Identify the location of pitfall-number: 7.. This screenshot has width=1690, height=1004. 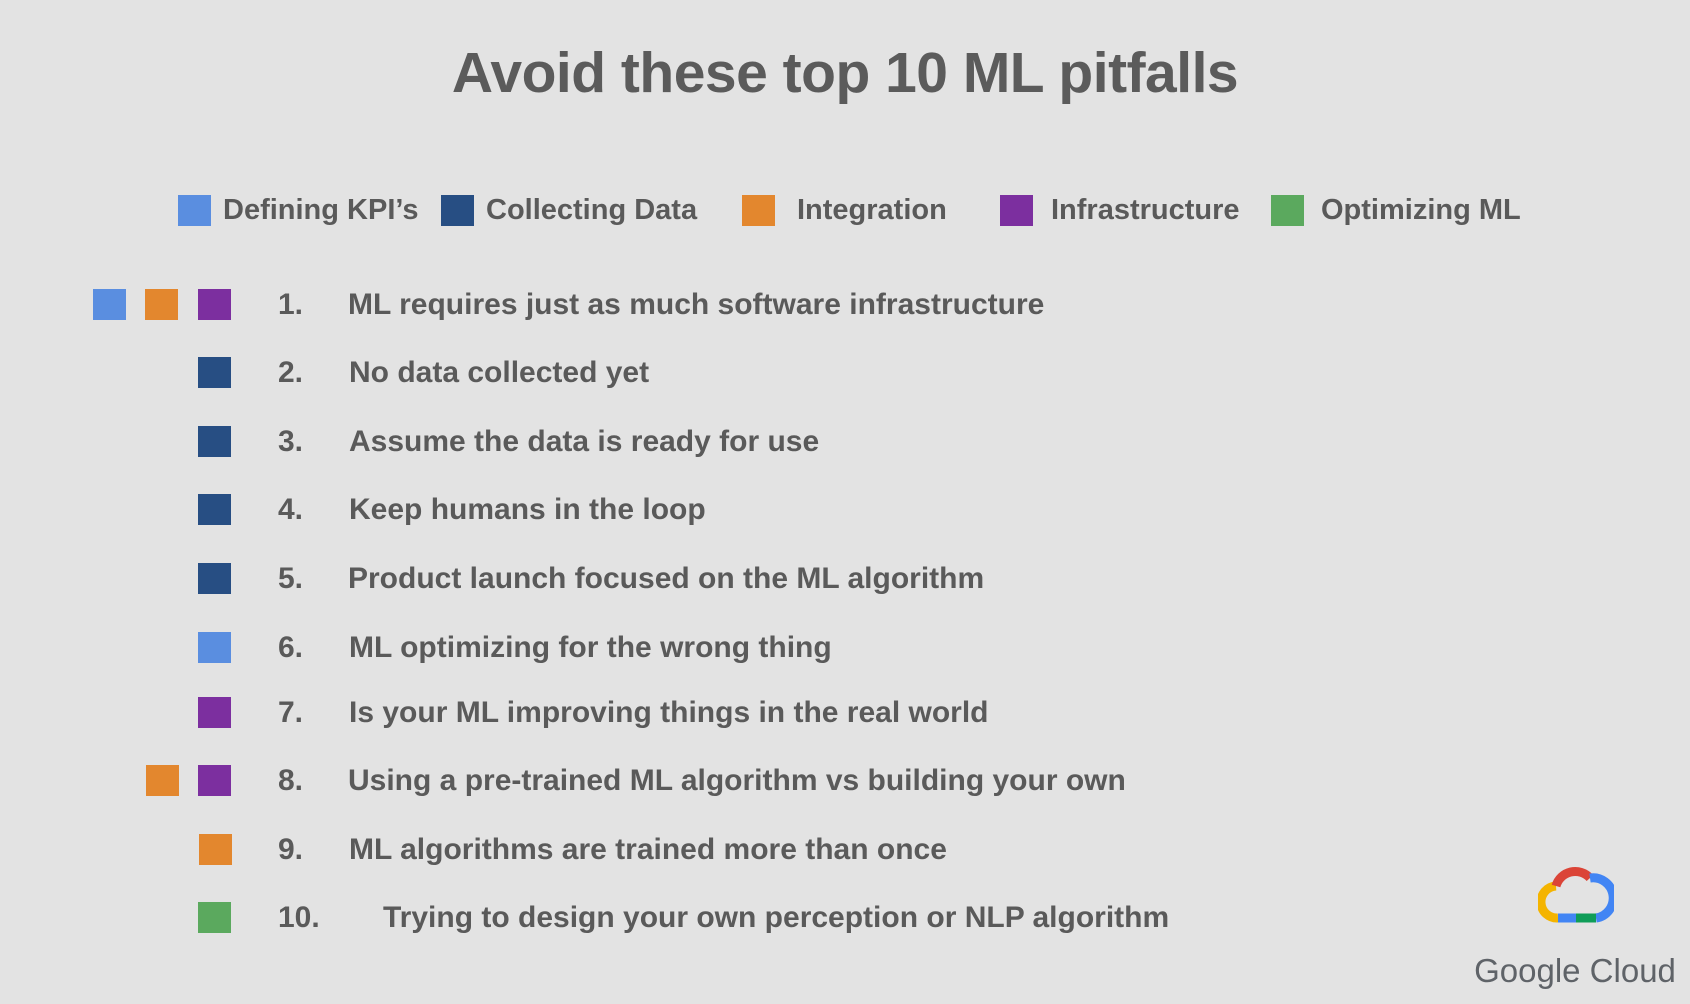
(291, 712).